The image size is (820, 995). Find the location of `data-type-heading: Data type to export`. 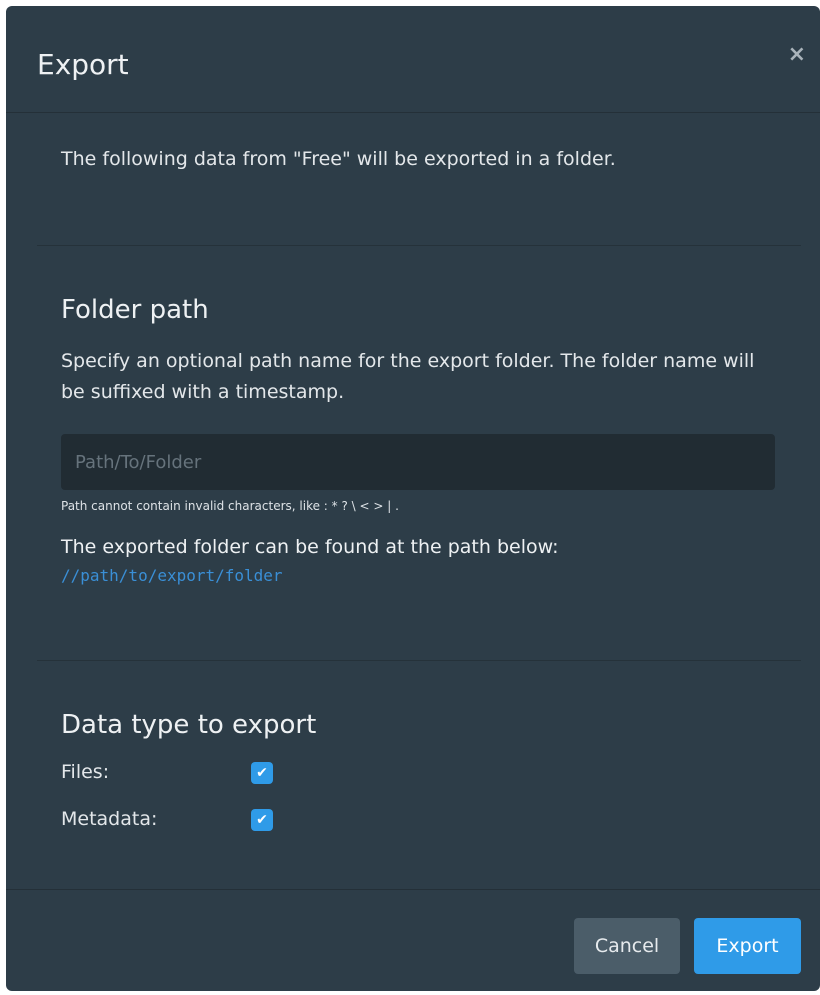

data-type-heading: Data type to export is located at coordinates (189, 725).